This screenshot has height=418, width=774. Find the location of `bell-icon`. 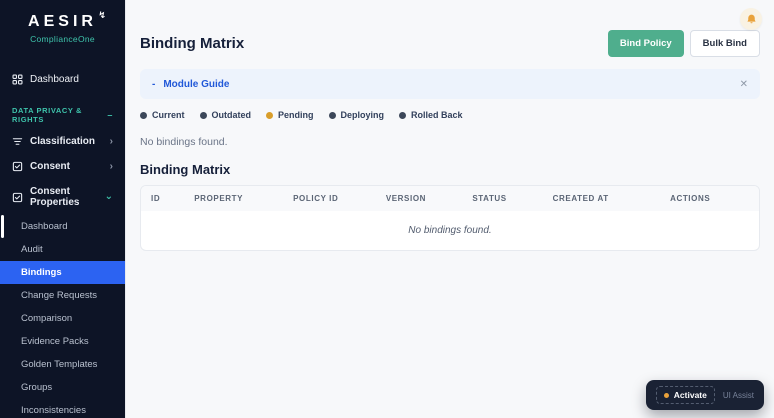

bell-icon is located at coordinates (751, 19).